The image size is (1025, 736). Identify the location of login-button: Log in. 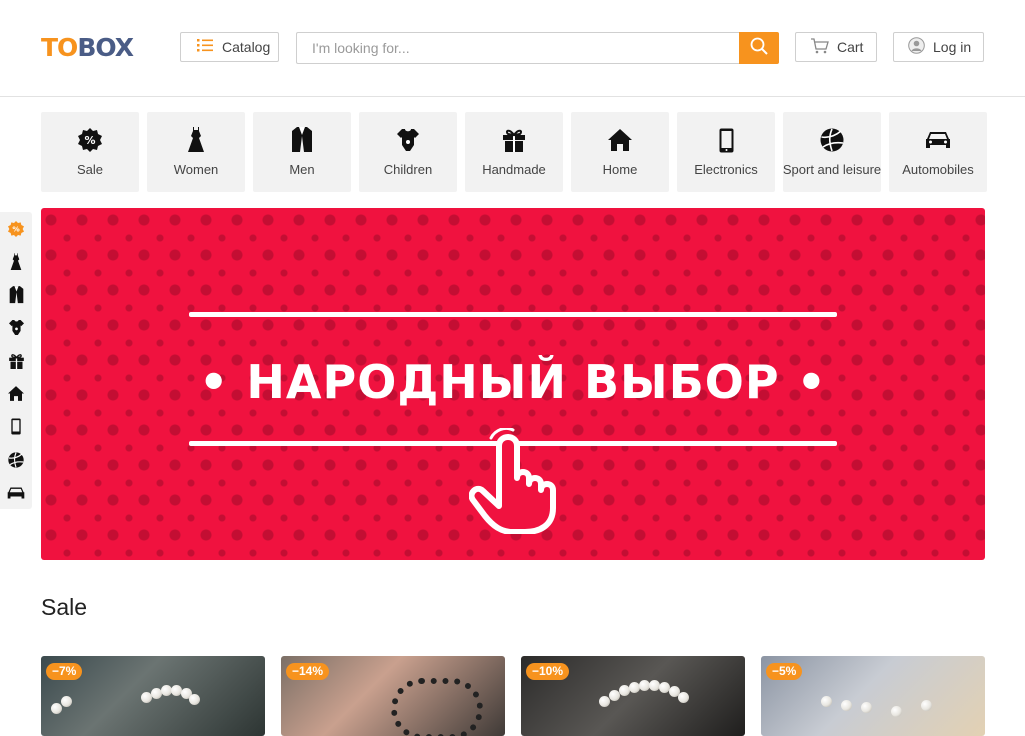
(938, 47).